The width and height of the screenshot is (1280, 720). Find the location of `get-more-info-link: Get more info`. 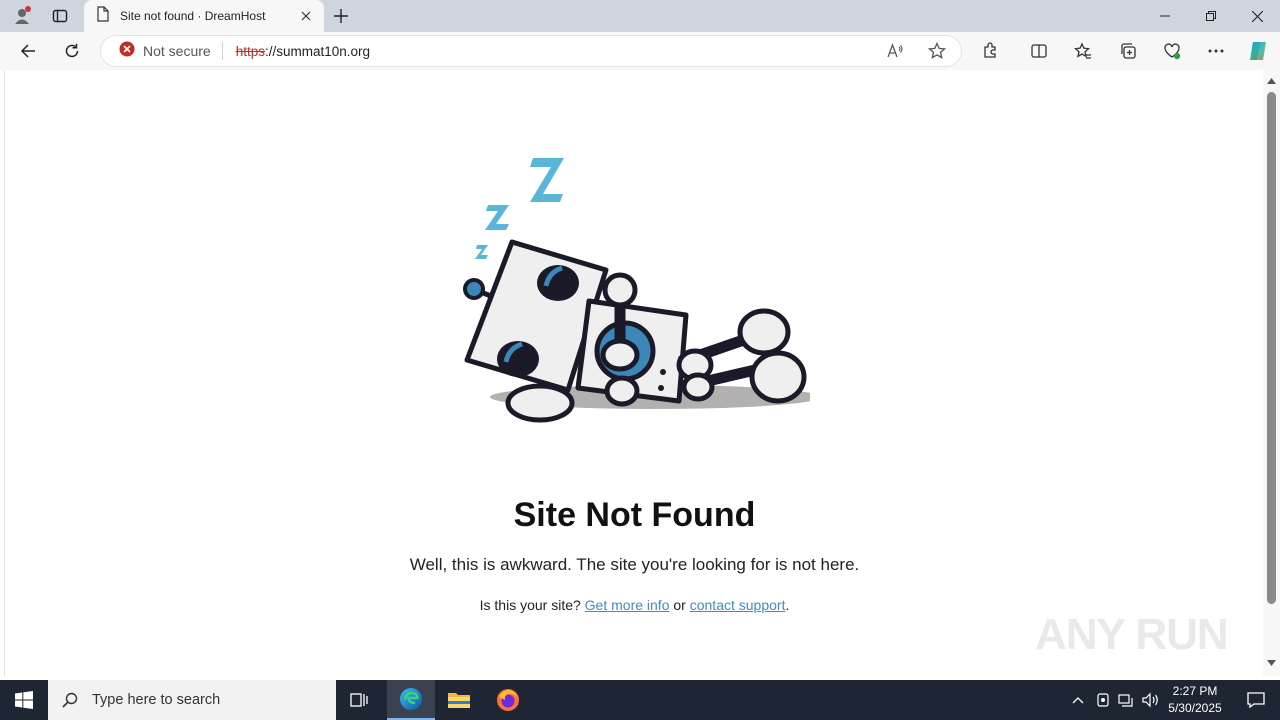

get-more-info-link: Get more info is located at coordinates (627, 605).